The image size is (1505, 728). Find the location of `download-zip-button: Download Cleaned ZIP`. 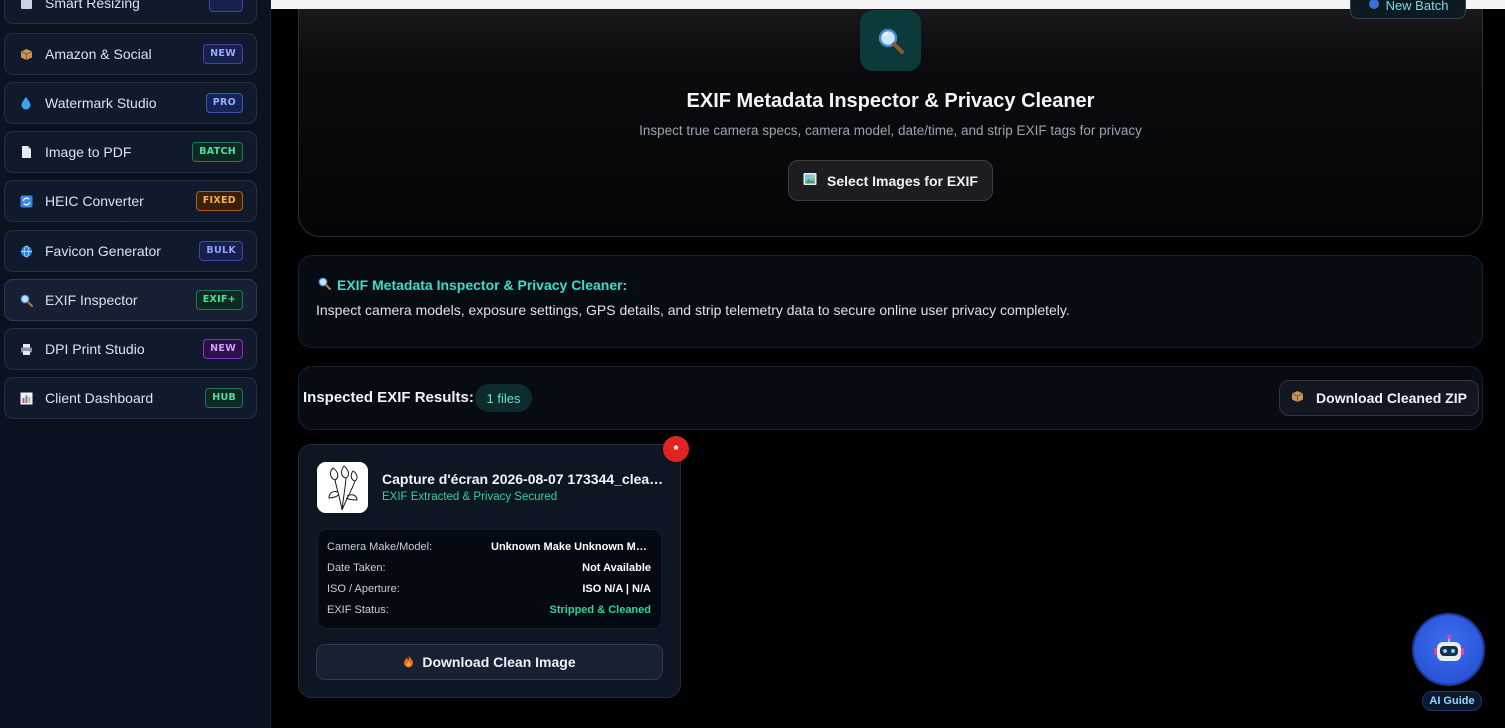

download-zip-button: Download Cleaned ZIP is located at coordinates (1379, 398).